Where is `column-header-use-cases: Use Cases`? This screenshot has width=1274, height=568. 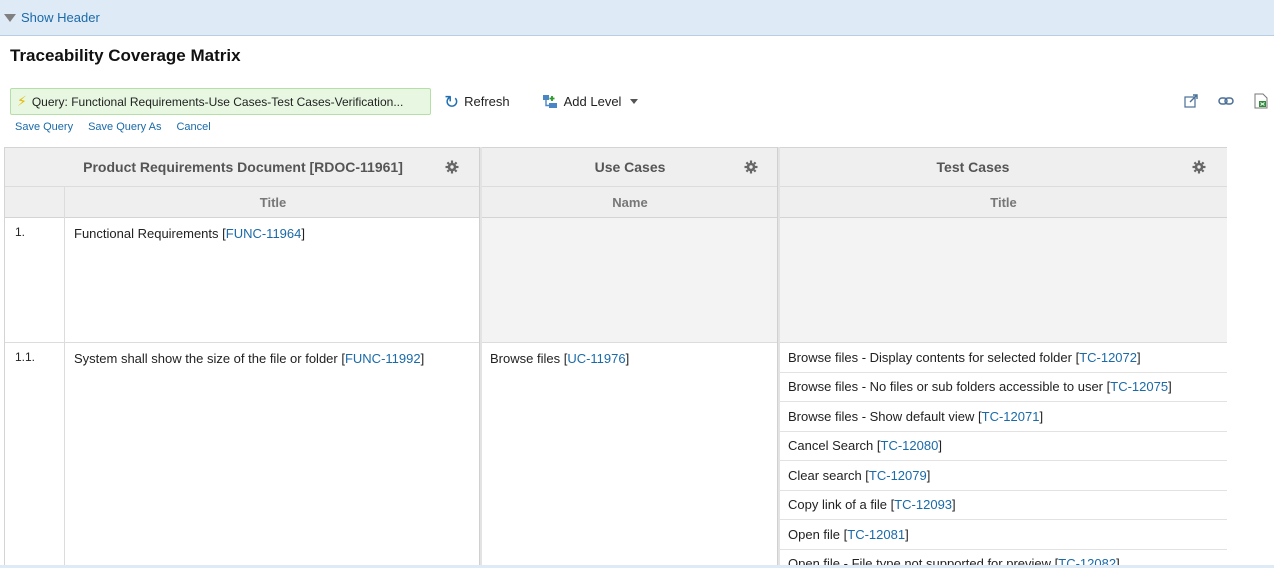
column-header-use-cases: Use Cases is located at coordinates (630, 167).